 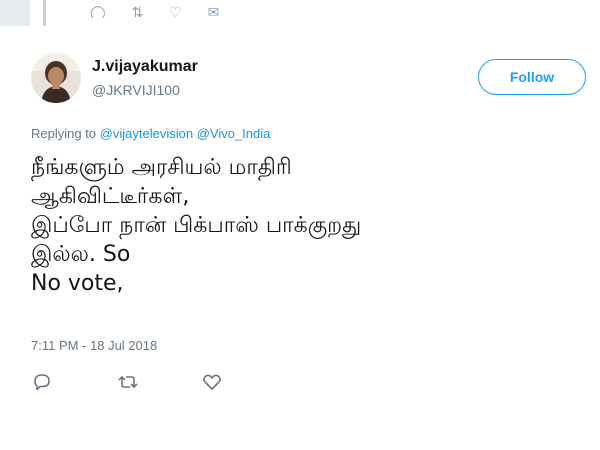 I want to click on retweet-icon: ⇅, so click(x=139, y=11).